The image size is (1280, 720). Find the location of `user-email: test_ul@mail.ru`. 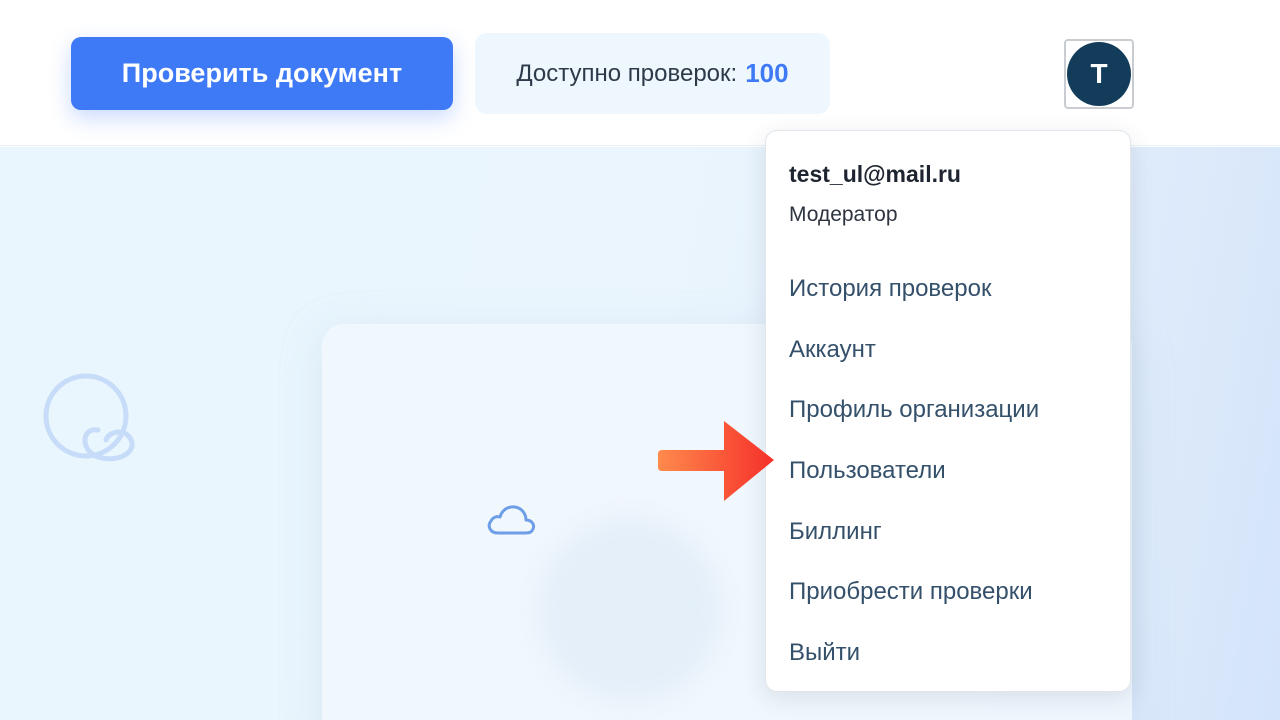

user-email: test_ul@mail.ru is located at coordinates (875, 174).